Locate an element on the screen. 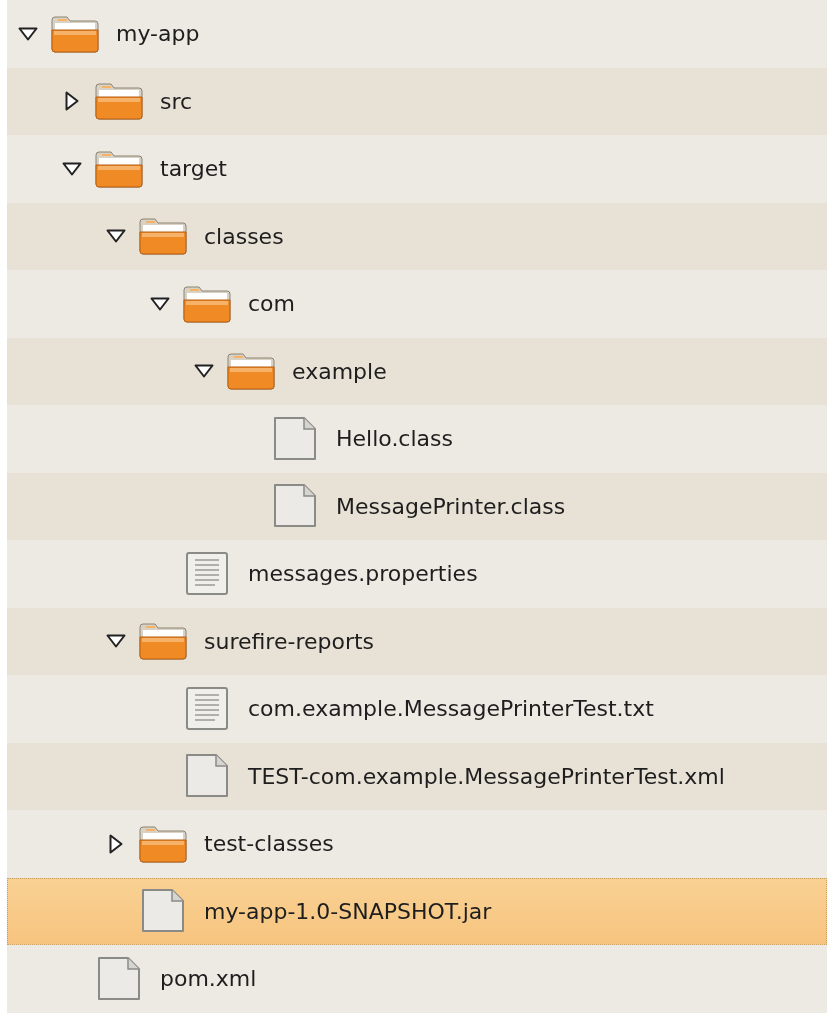  item-name: messages.properties is located at coordinates (363, 574).